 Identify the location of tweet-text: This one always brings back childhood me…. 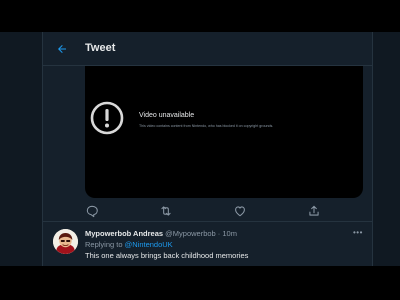
(167, 255).